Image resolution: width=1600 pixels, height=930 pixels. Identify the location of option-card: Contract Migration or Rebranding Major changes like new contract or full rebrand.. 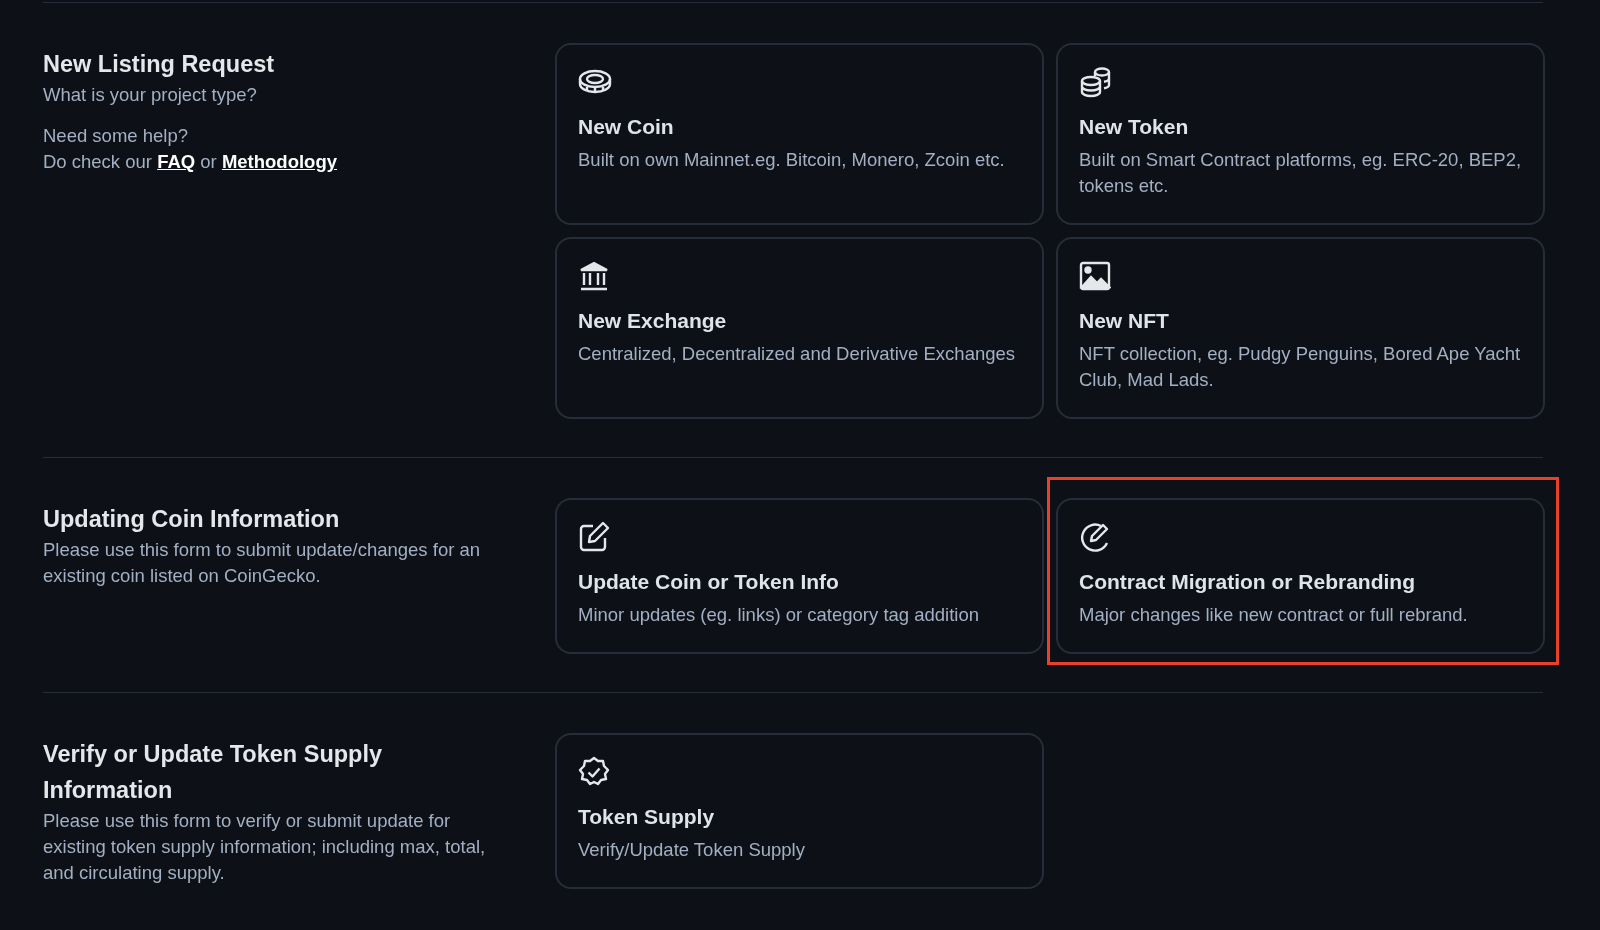
(1300, 576).